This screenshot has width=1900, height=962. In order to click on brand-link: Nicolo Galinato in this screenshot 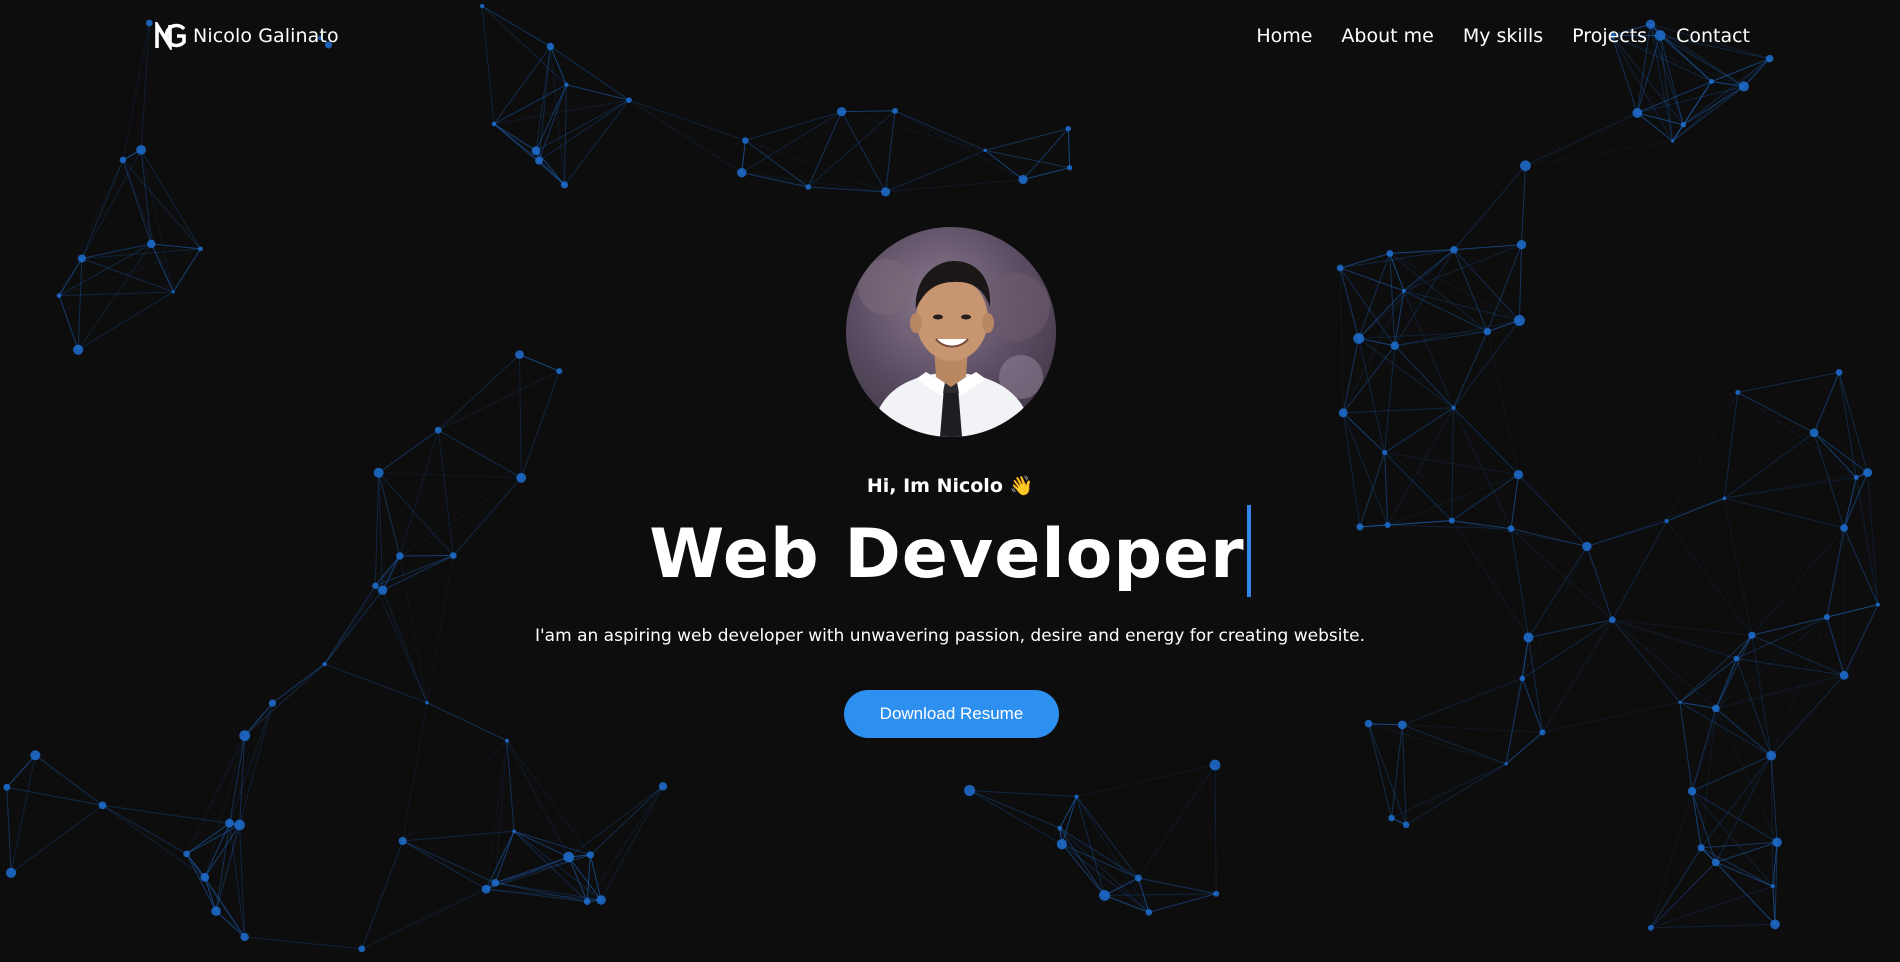, I will do `click(247, 36)`.